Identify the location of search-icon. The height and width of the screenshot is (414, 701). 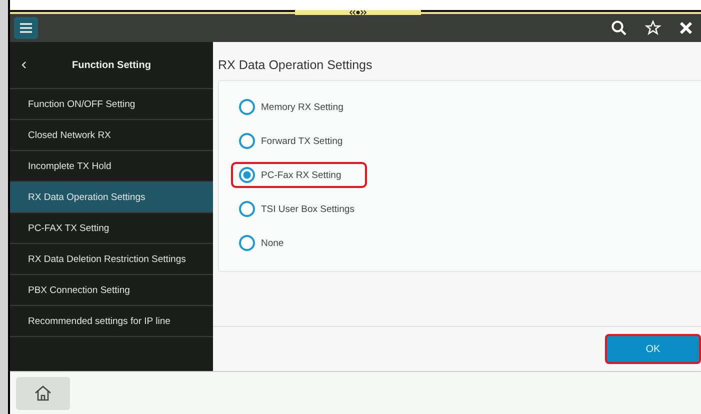
(619, 28).